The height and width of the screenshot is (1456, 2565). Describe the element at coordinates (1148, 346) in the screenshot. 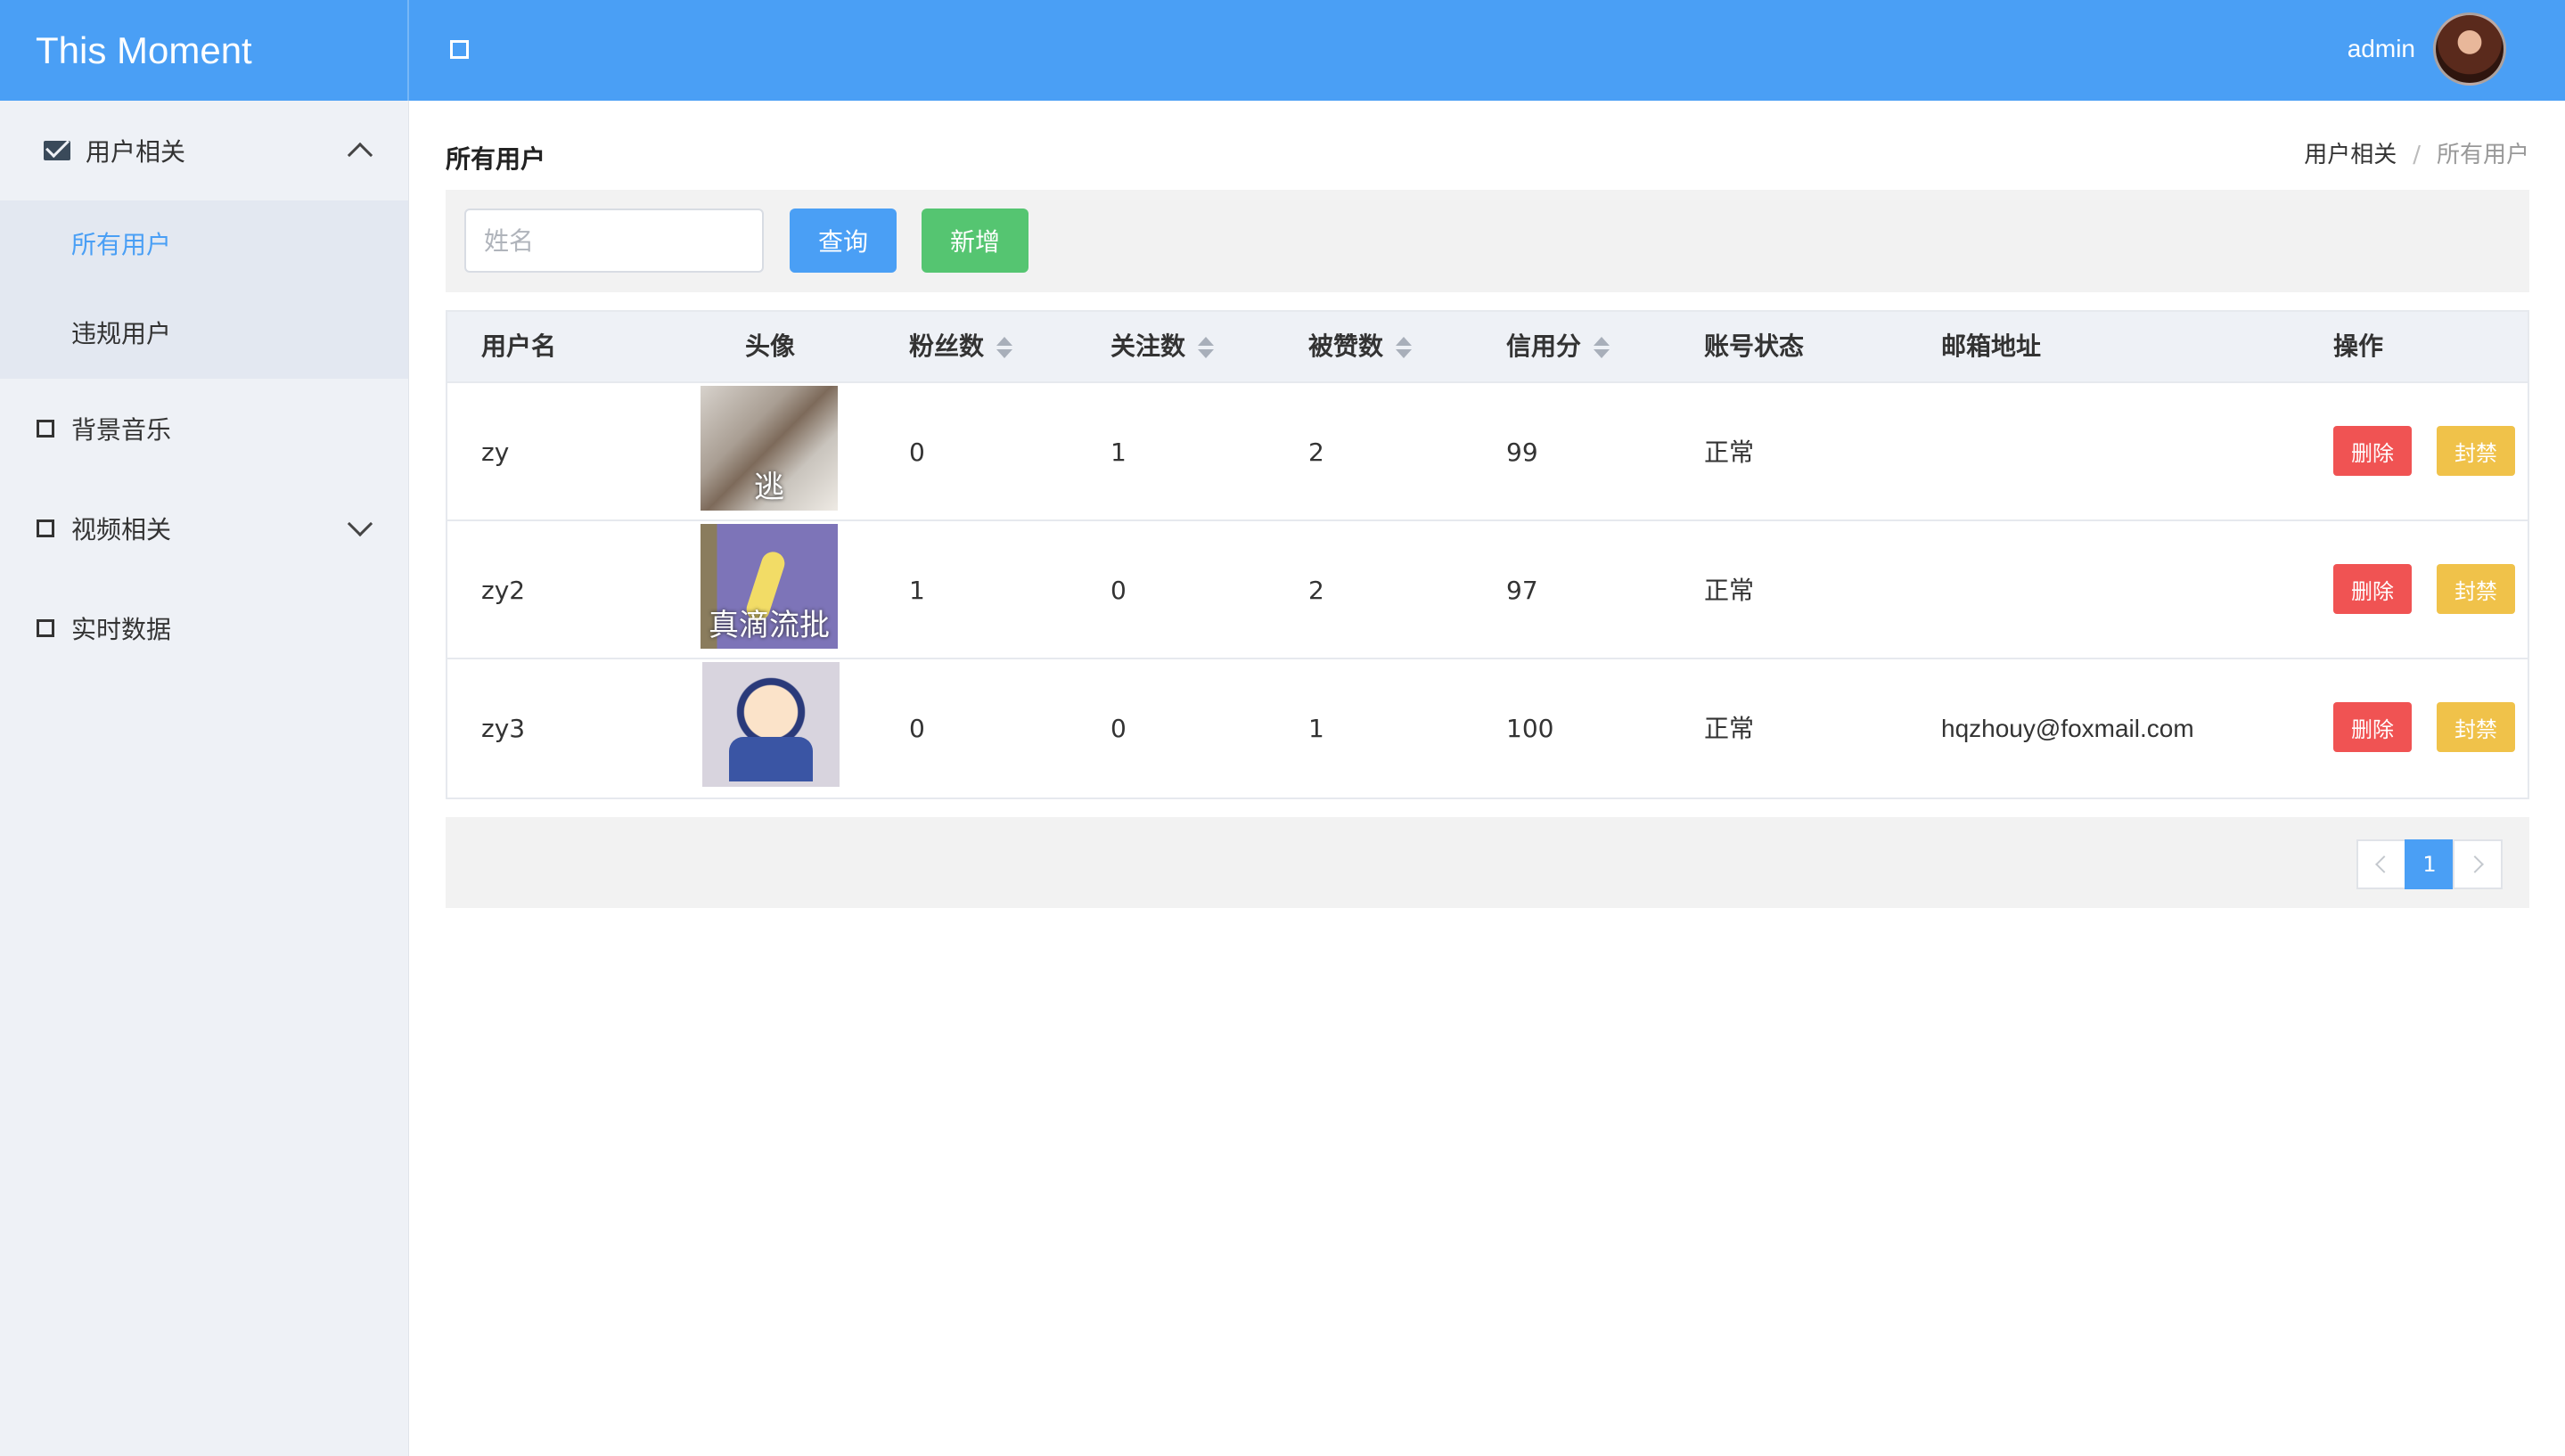

I see `col-follows-label: 关注数` at that location.